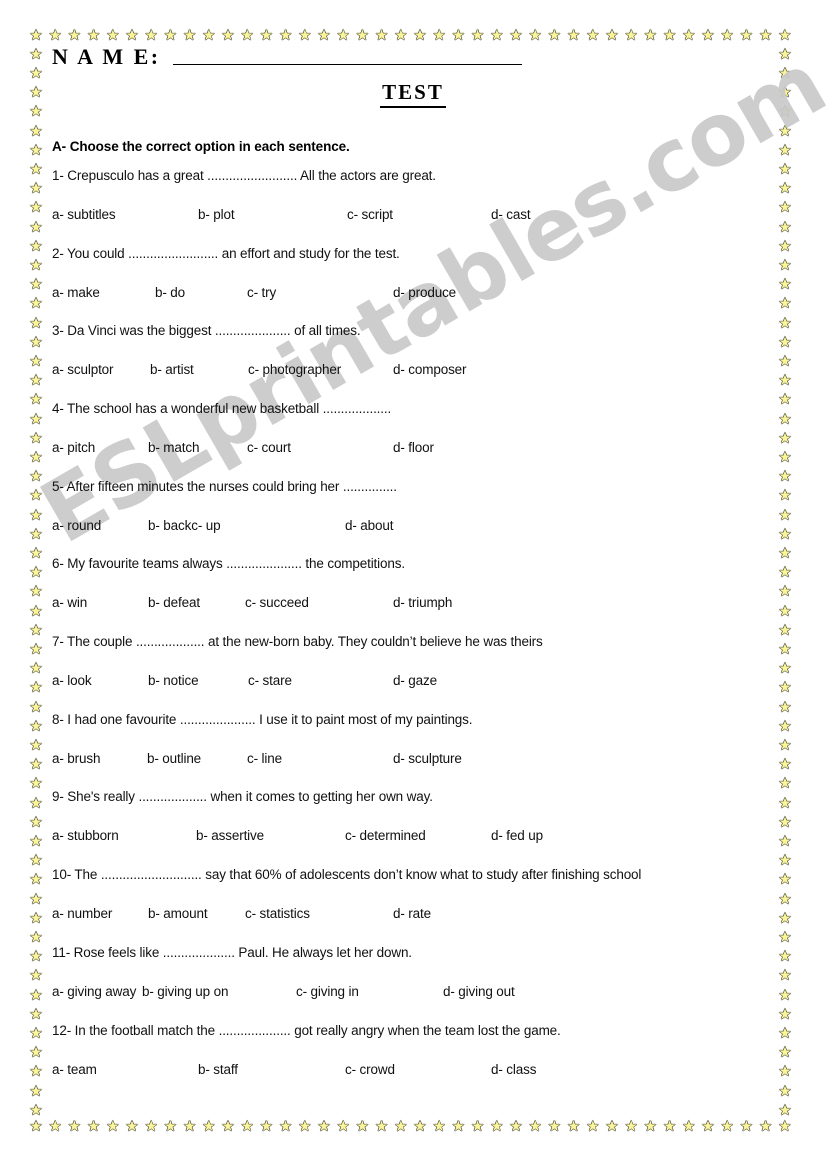  I want to click on answer-option: d- produce, so click(424, 292).